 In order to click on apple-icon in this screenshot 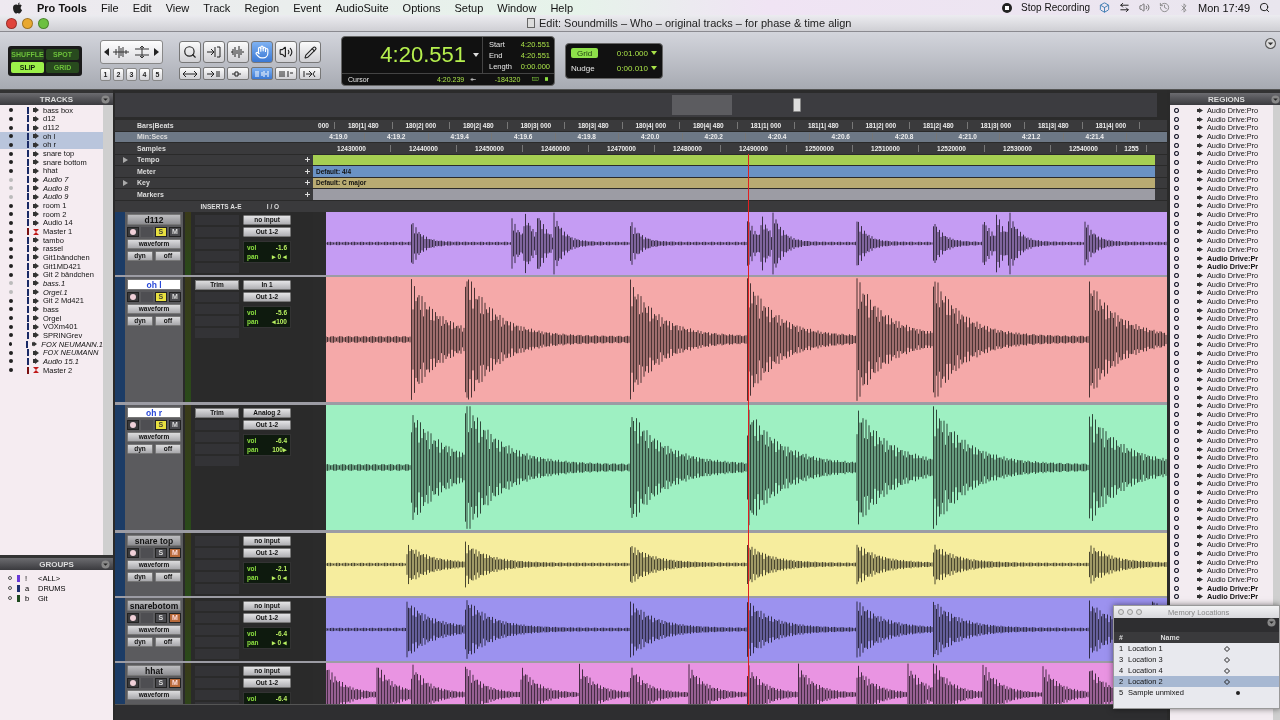, I will do `click(17, 7)`.